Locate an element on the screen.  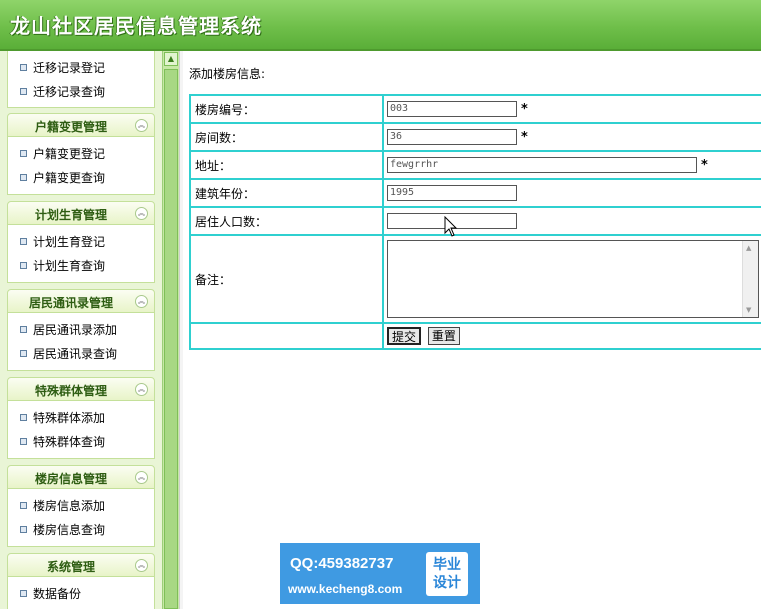
field-label: 建筑年份： is located at coordinates (286, 193).